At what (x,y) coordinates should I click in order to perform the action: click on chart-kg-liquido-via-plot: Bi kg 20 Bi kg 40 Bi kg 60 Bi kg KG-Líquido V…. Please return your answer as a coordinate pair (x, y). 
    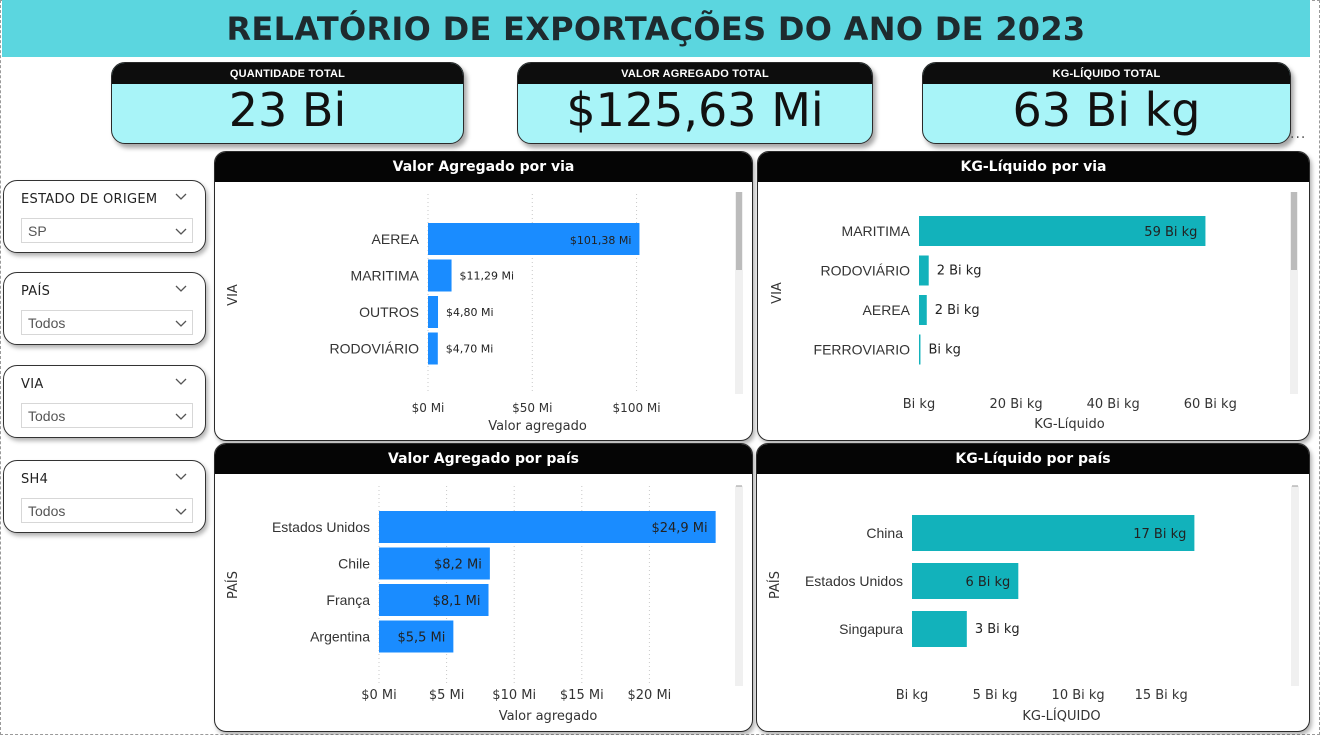
    Looking at the image, I should click on (1034, 312).